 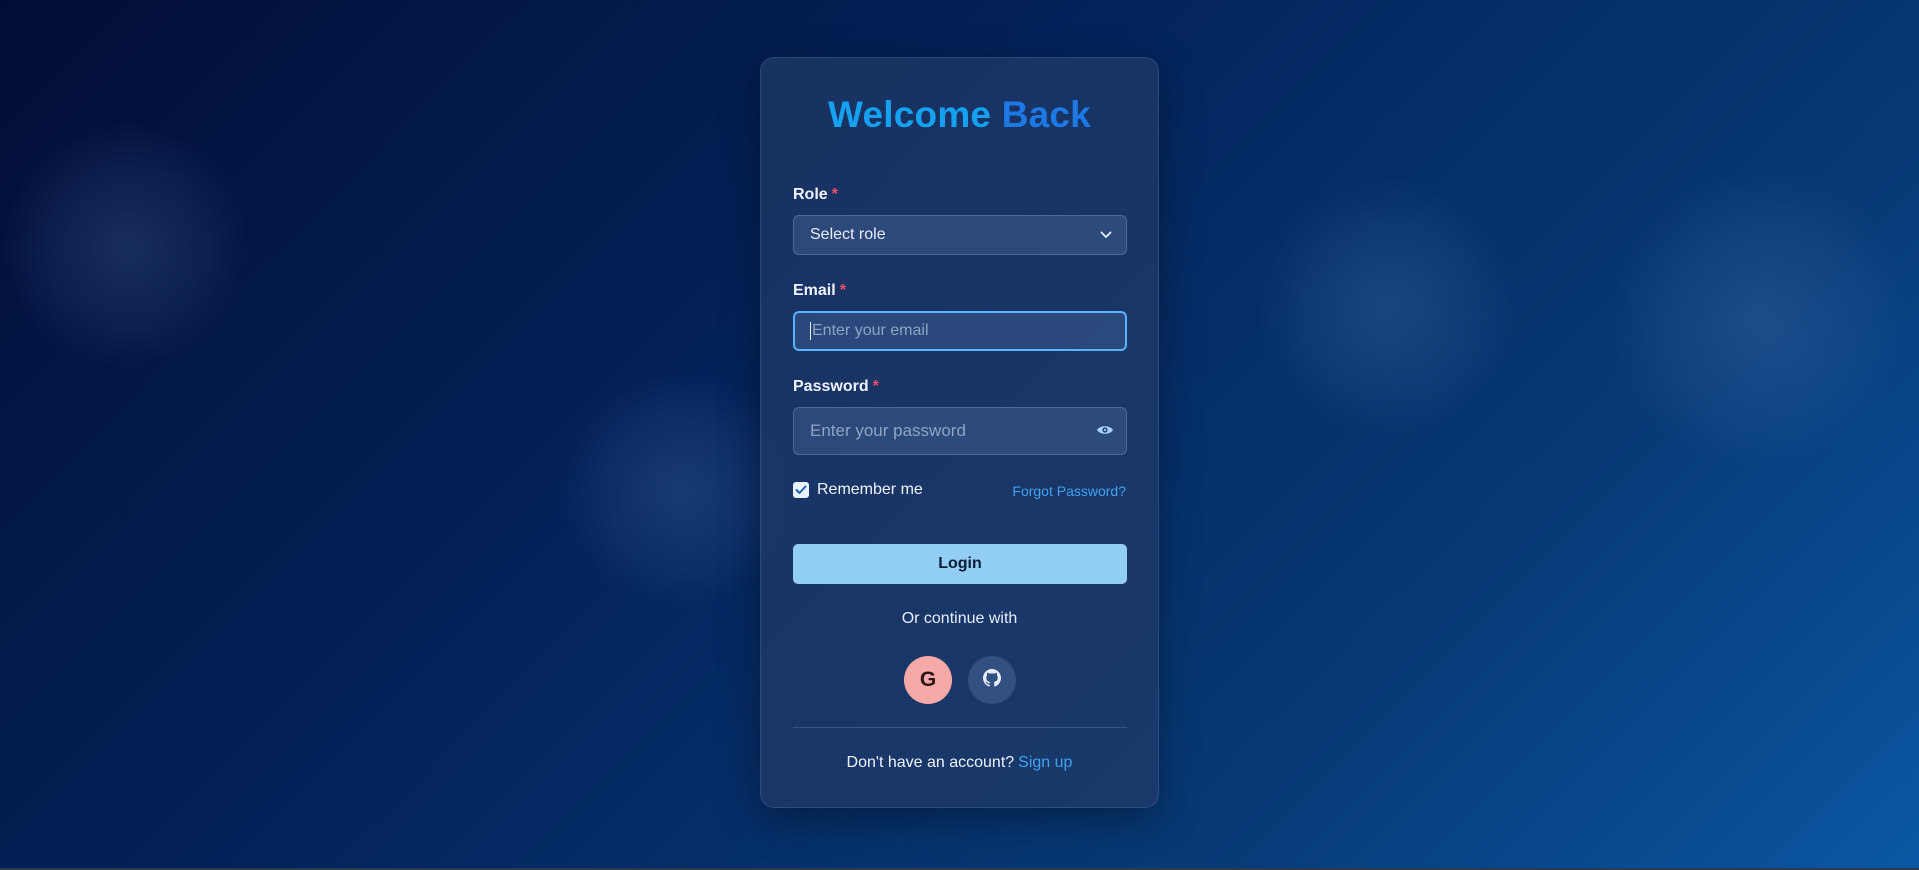 What do you see at coordinates (888, 430) in the screenshot?
I see `password-placeholder: Enter your password` at bounding box center [888, 430].